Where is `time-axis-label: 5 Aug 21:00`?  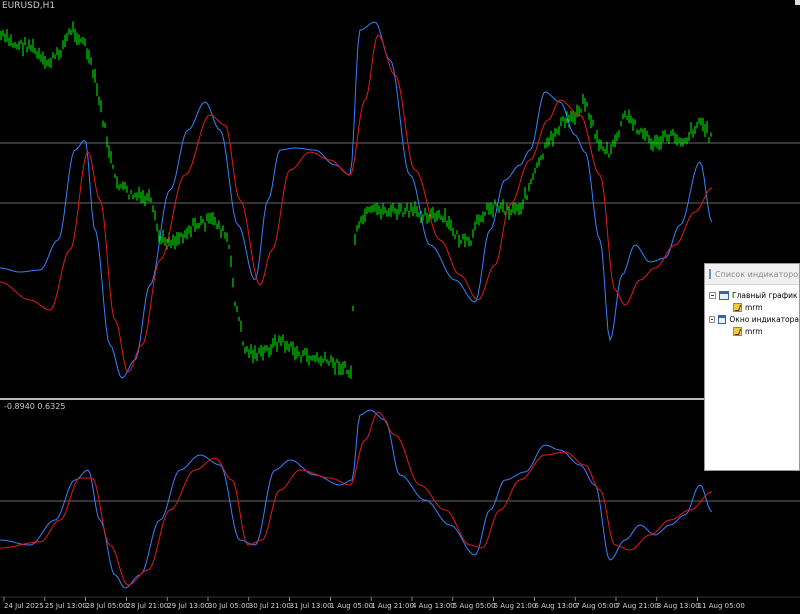
time-axis-label: 5 Aug 21:00 is located at coordinates (515, 606).